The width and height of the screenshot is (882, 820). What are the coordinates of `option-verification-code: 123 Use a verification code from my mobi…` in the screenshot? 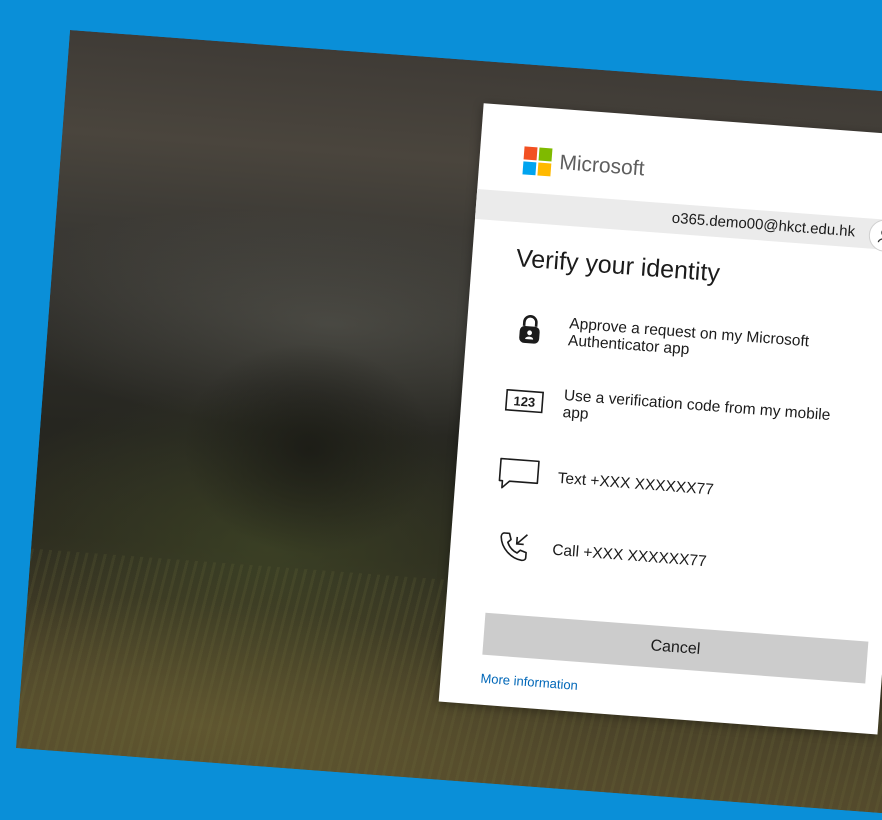 It's located at (690, 413).